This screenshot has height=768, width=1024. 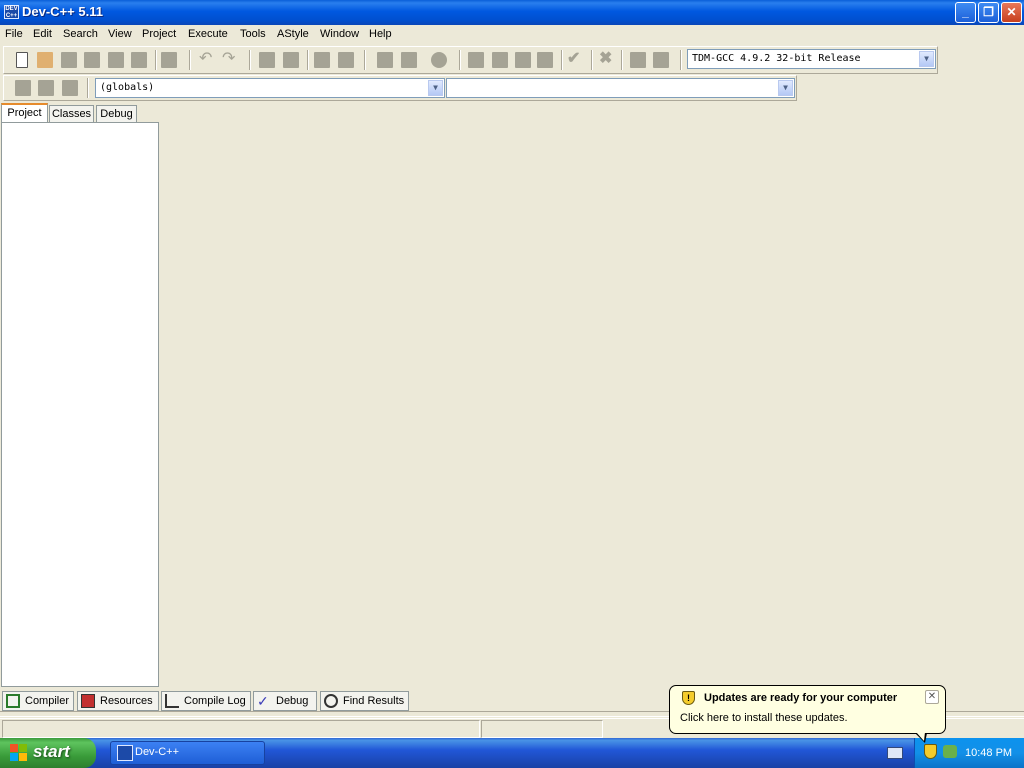 What do you see at coordinates (88, 701) in the screenshot?
I see `resources-icon` at bounding box center [88, 701].